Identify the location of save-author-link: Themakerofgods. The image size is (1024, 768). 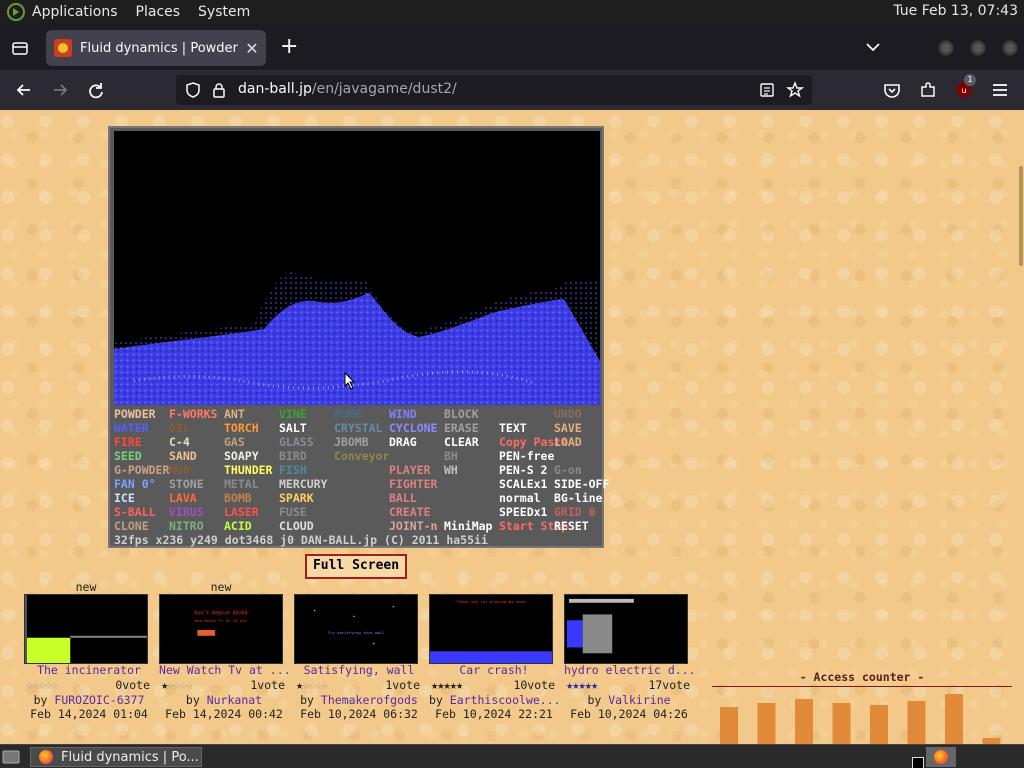
(369, 700).